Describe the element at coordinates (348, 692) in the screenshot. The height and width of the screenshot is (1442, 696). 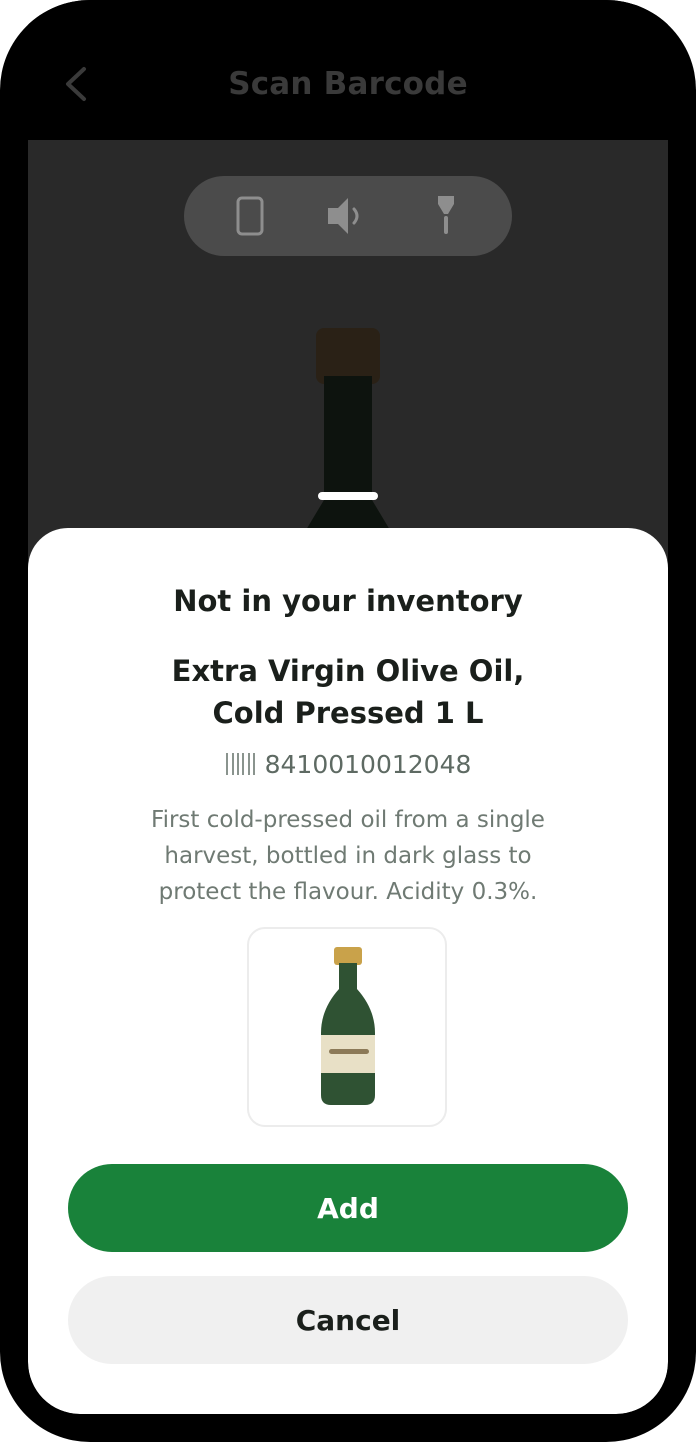
I see `product-name: Extra Virgin Olive Oil, Cold Pressed 1 L` at that location.